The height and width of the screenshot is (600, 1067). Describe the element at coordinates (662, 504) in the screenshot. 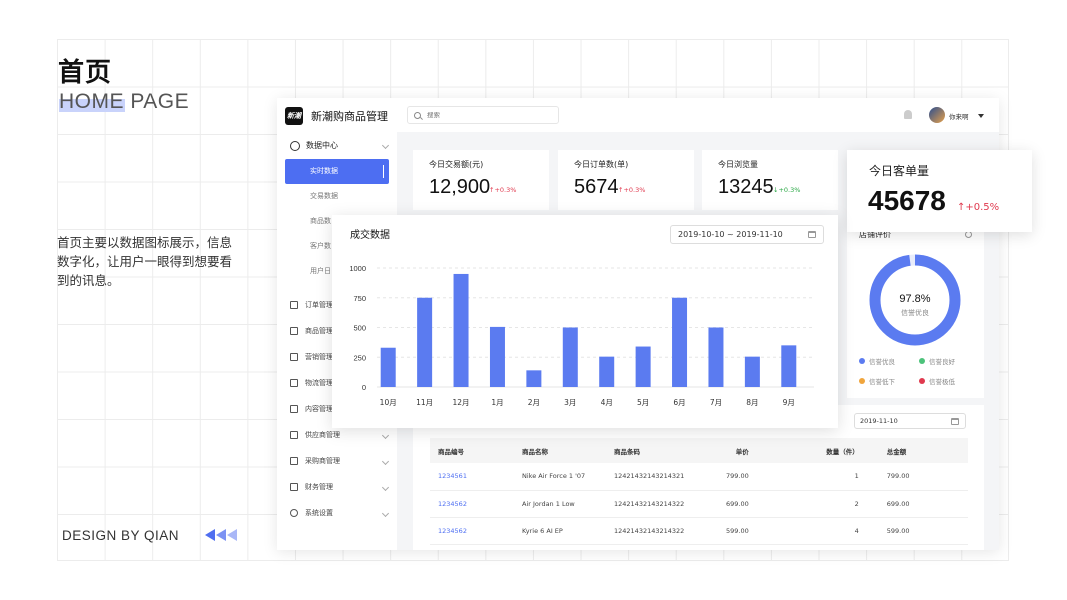

I see `table-cell: 12421432143214322` at that location.